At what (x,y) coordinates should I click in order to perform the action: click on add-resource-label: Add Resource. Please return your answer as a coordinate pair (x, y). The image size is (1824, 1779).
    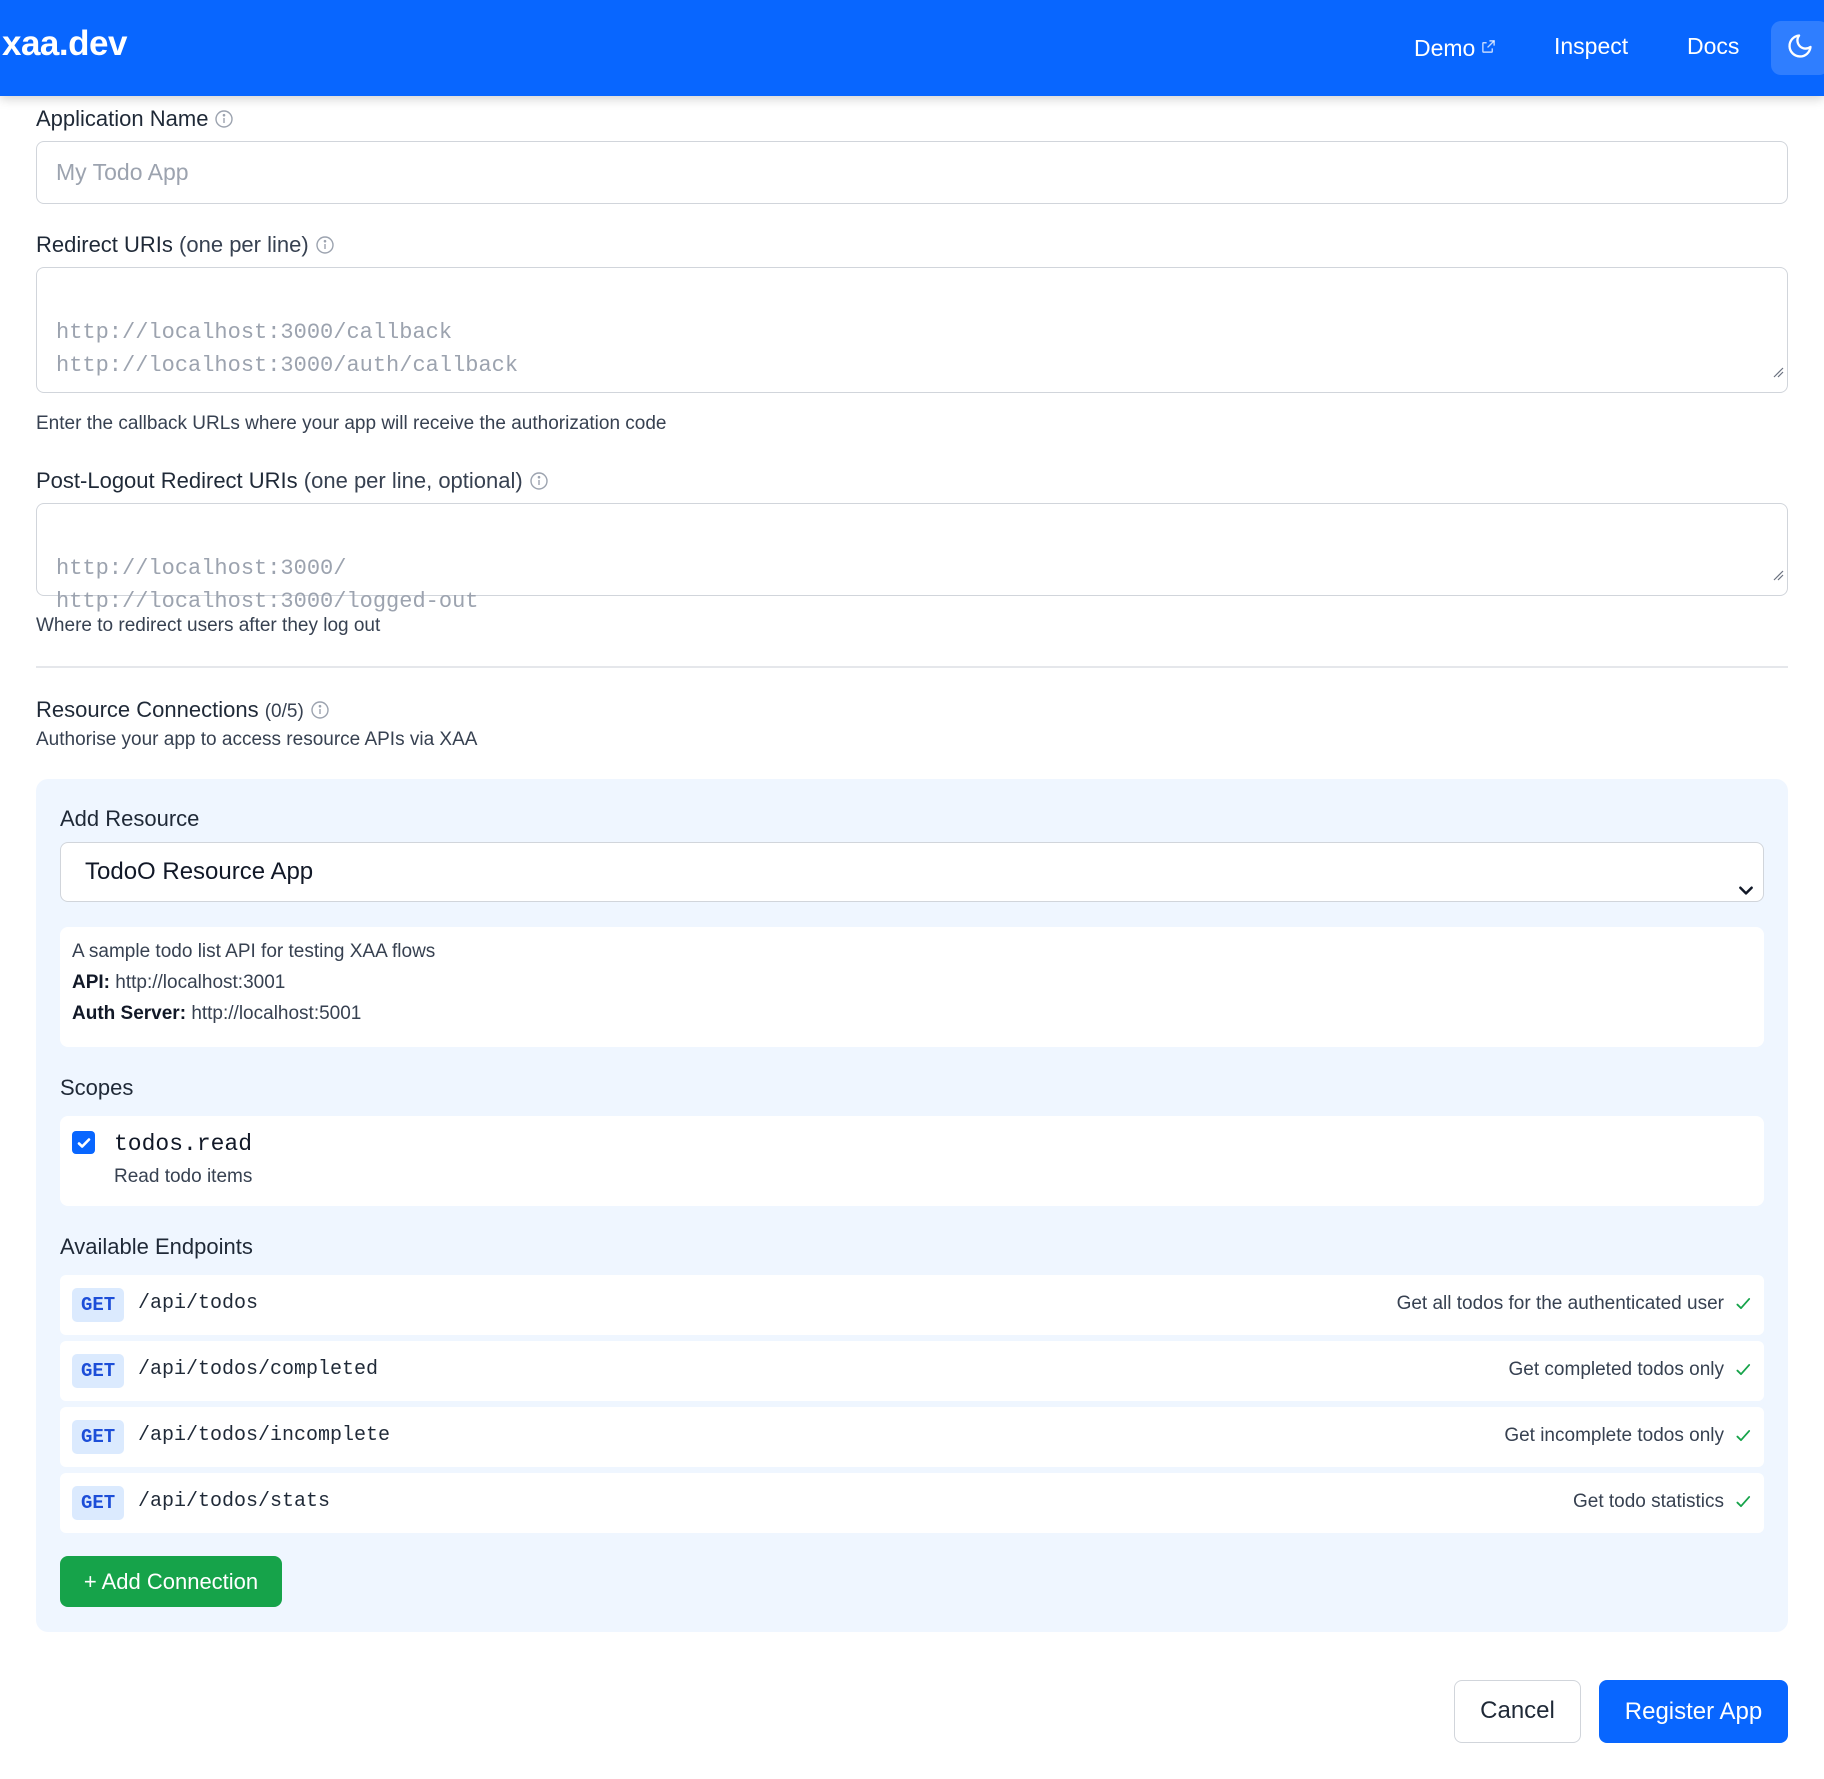
    Looking at the image, I should click on (130, 818).